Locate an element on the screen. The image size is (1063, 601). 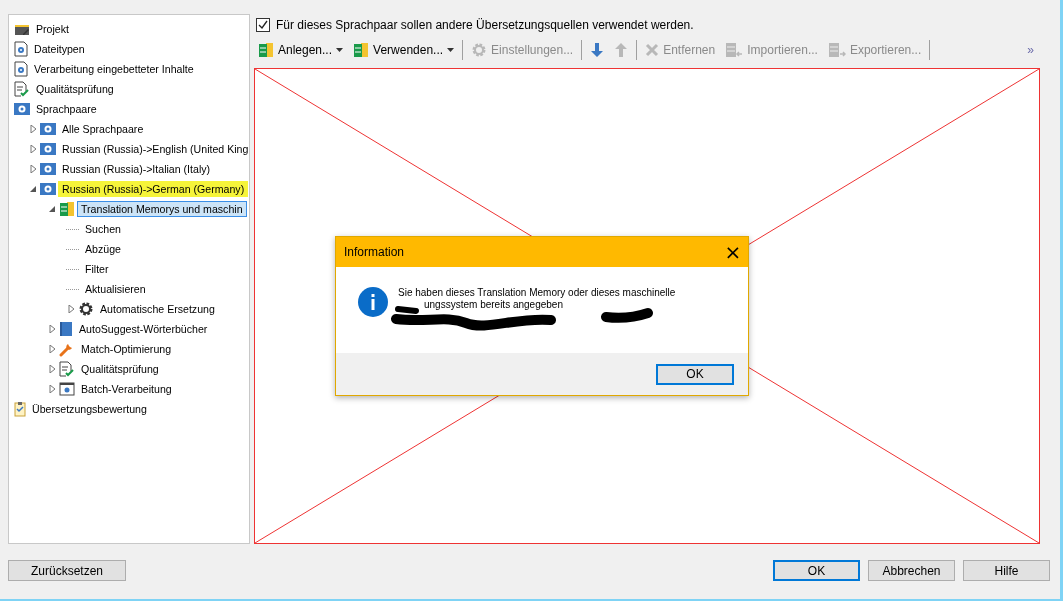
tree-item: Übersetzungsbewertung is located at coordinates (89, 409).